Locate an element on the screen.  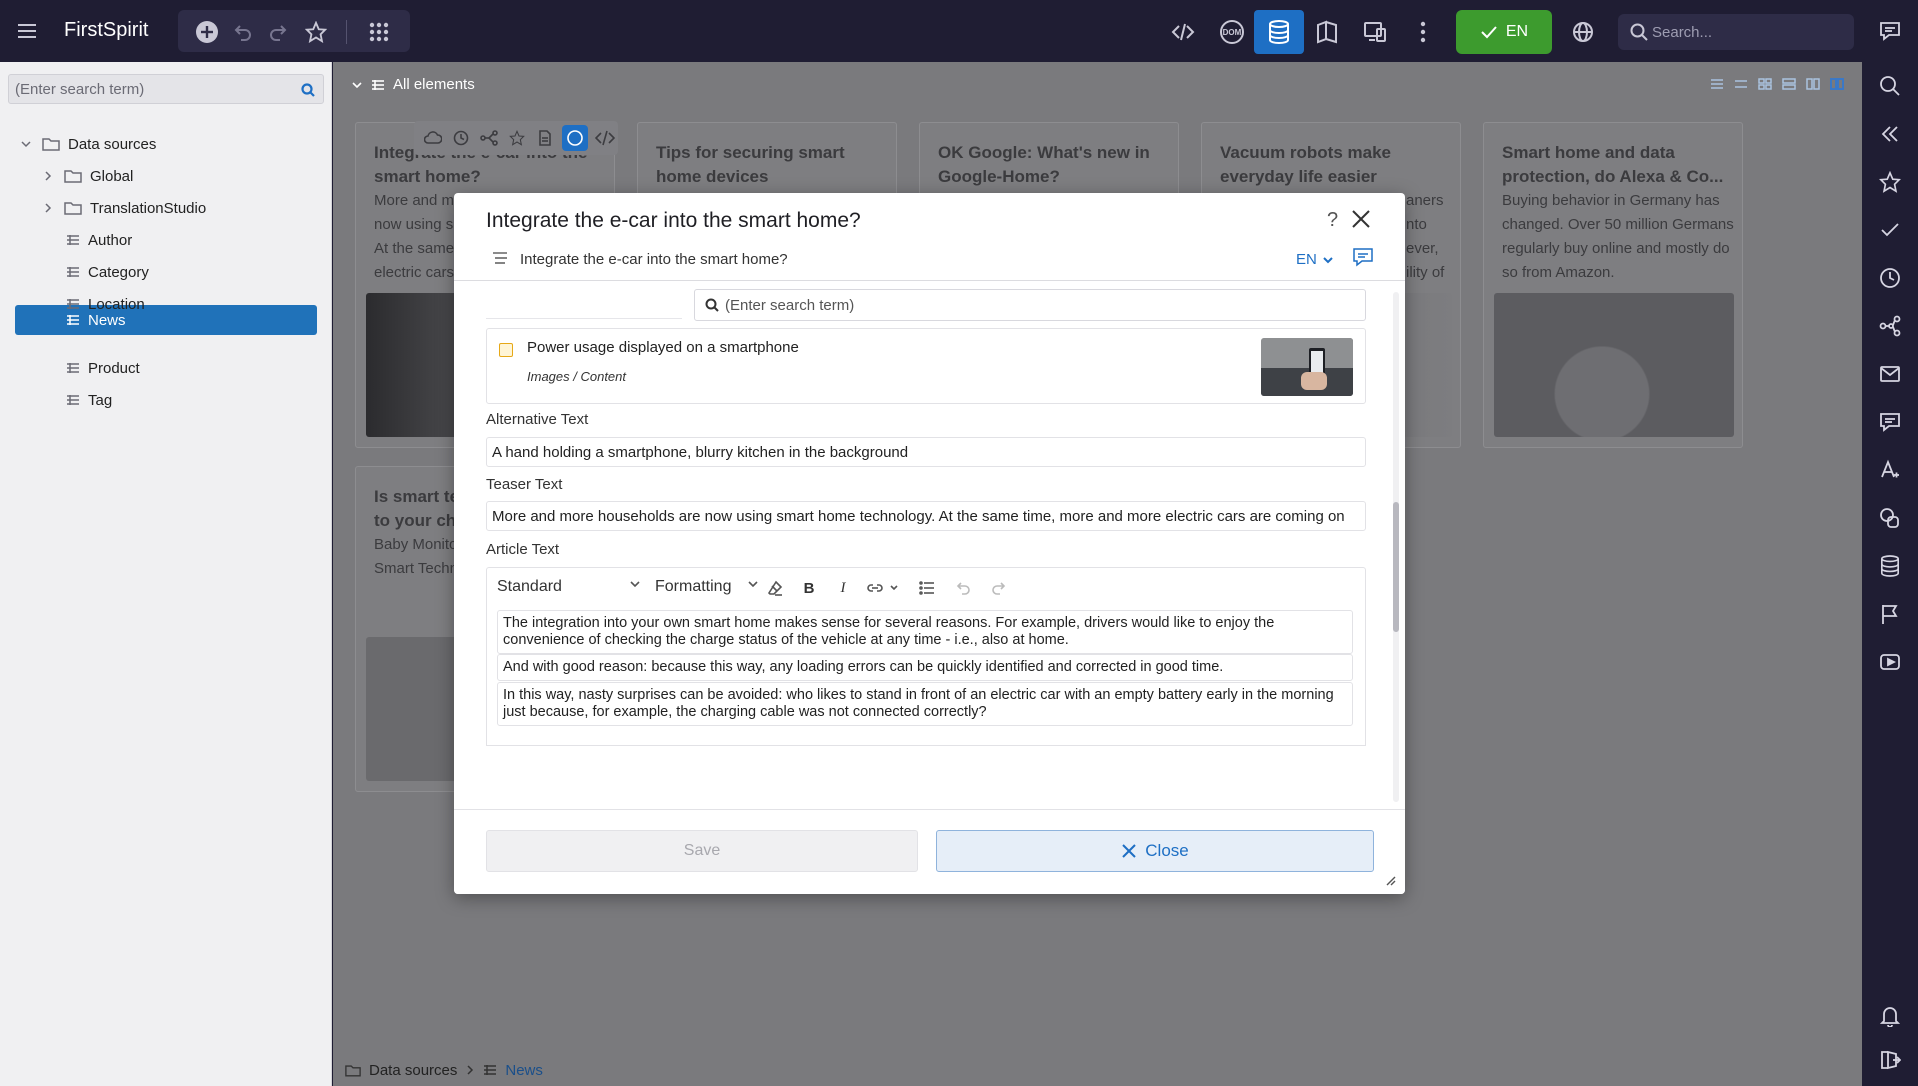
shapes-icon is located at coordinates (1890, 518).